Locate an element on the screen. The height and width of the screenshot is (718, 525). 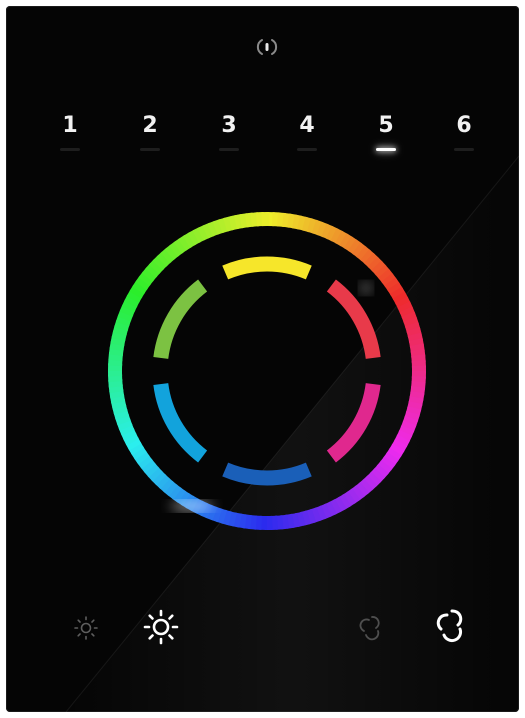
mode-down-button is located at coordinates (372, 628).